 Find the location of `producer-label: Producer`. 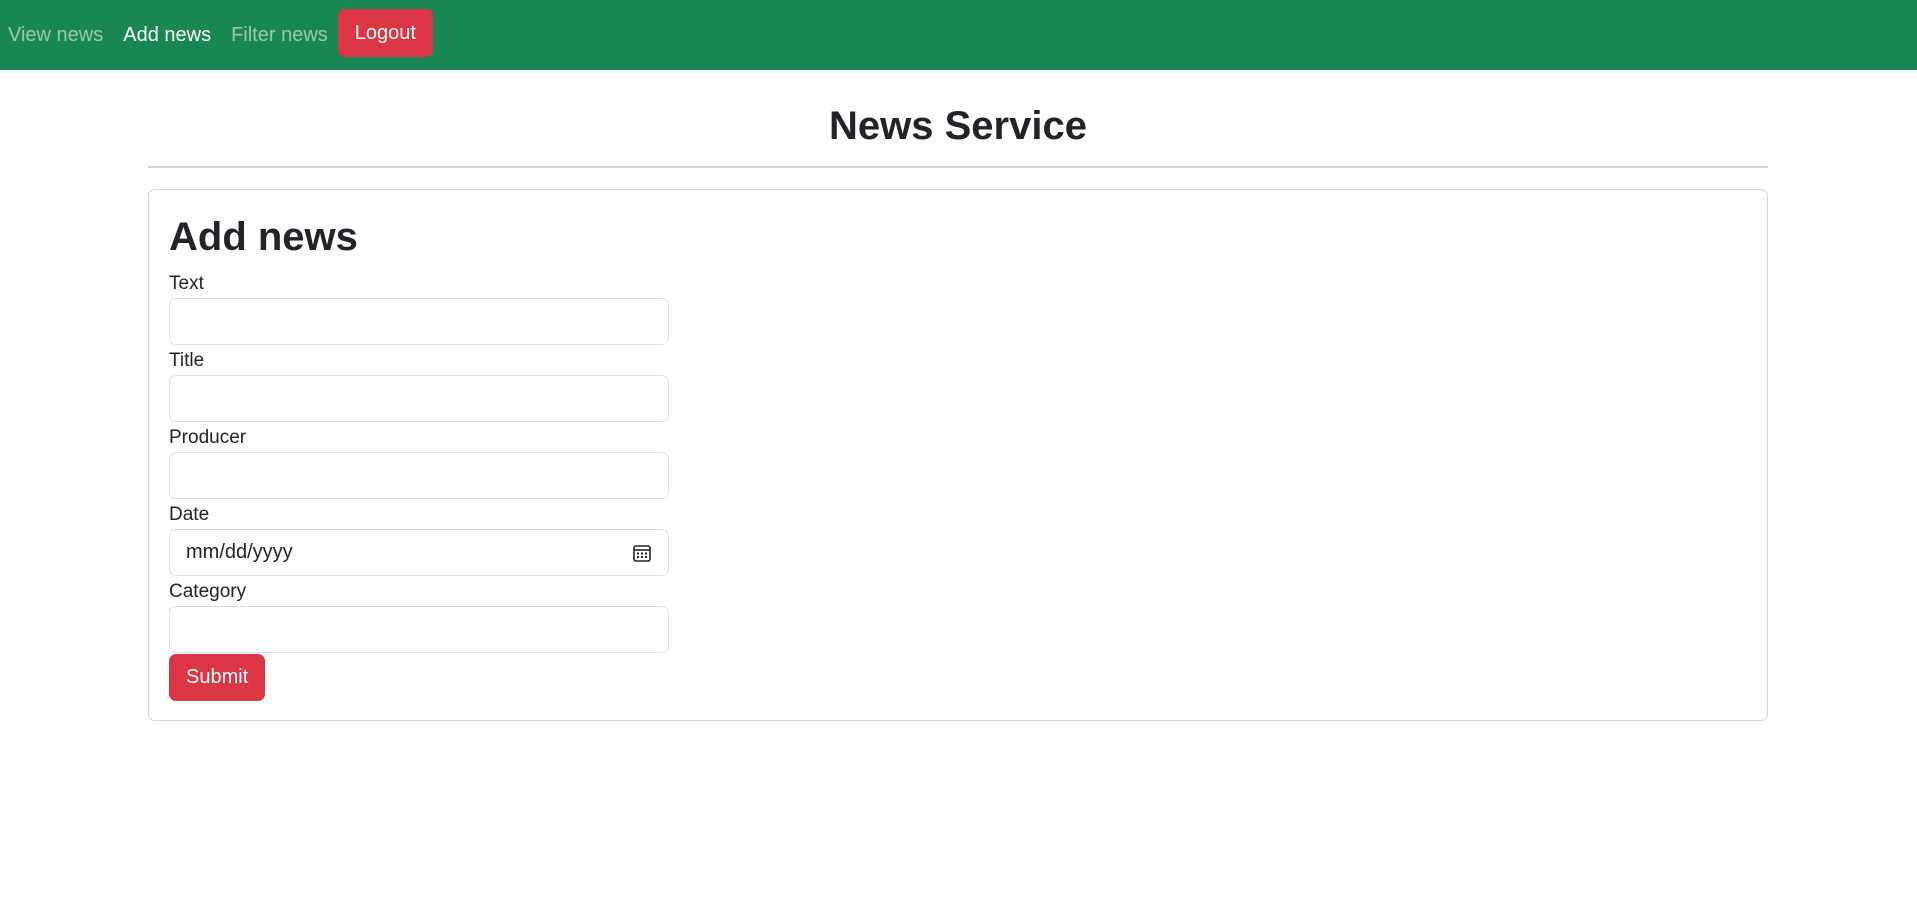

producer-label: Producer is located at coordinates (208, 437).